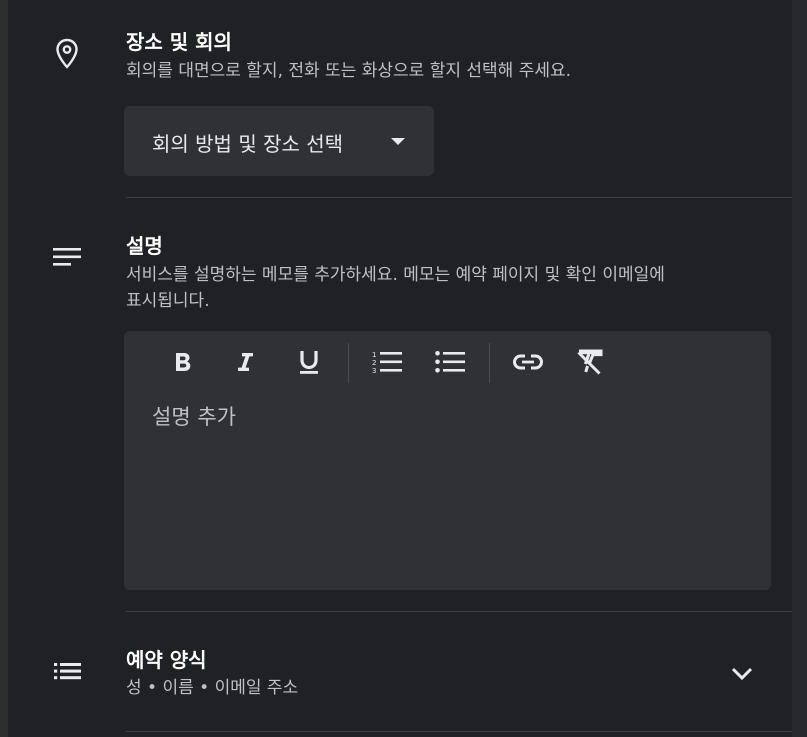 This screenshot has height=737, width=807. What do you see at coordinates (799, 368) in the screenshot?
I see `scrollbar-track` at bounding box center [799, 368].